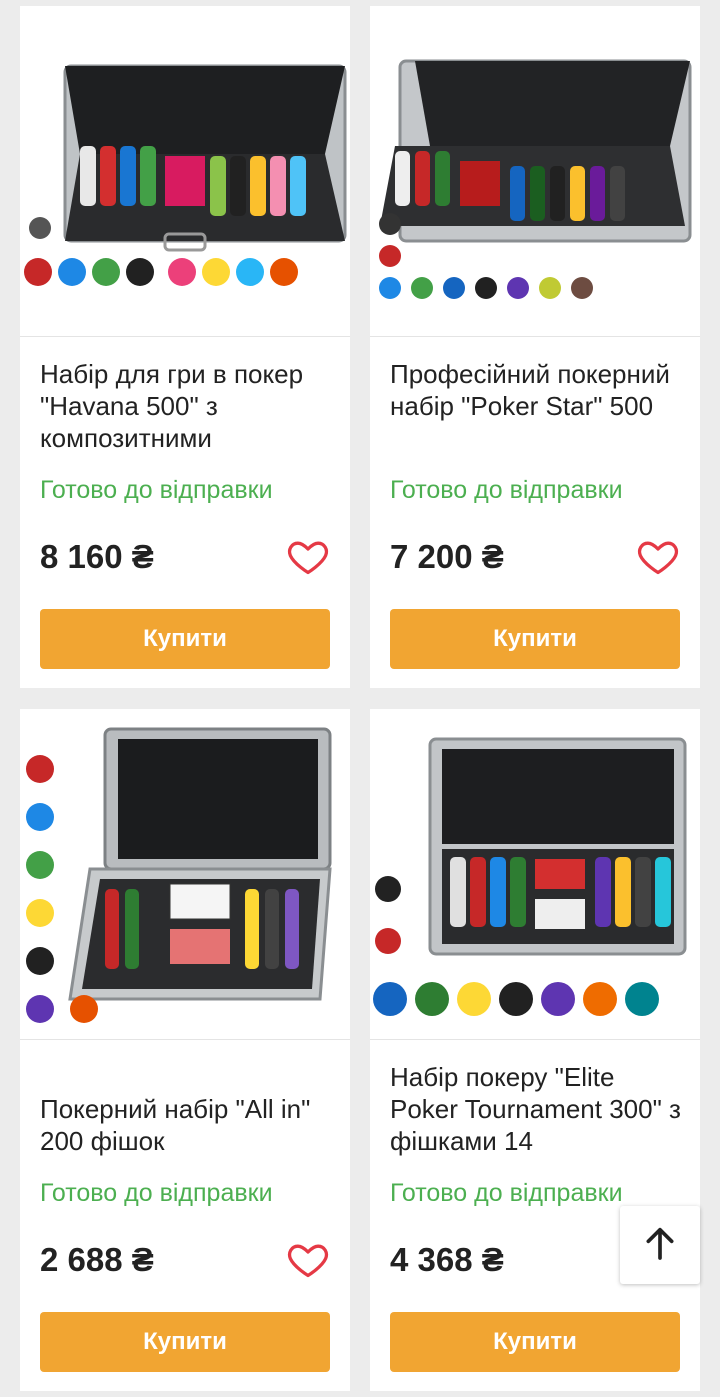 The height and width of the screenshot is (1397, 720). What do you see at coordinates (447, 1259) in the screenshot?
I see `product-price: 4 368 ₴` at bounding box center [447, 1259].